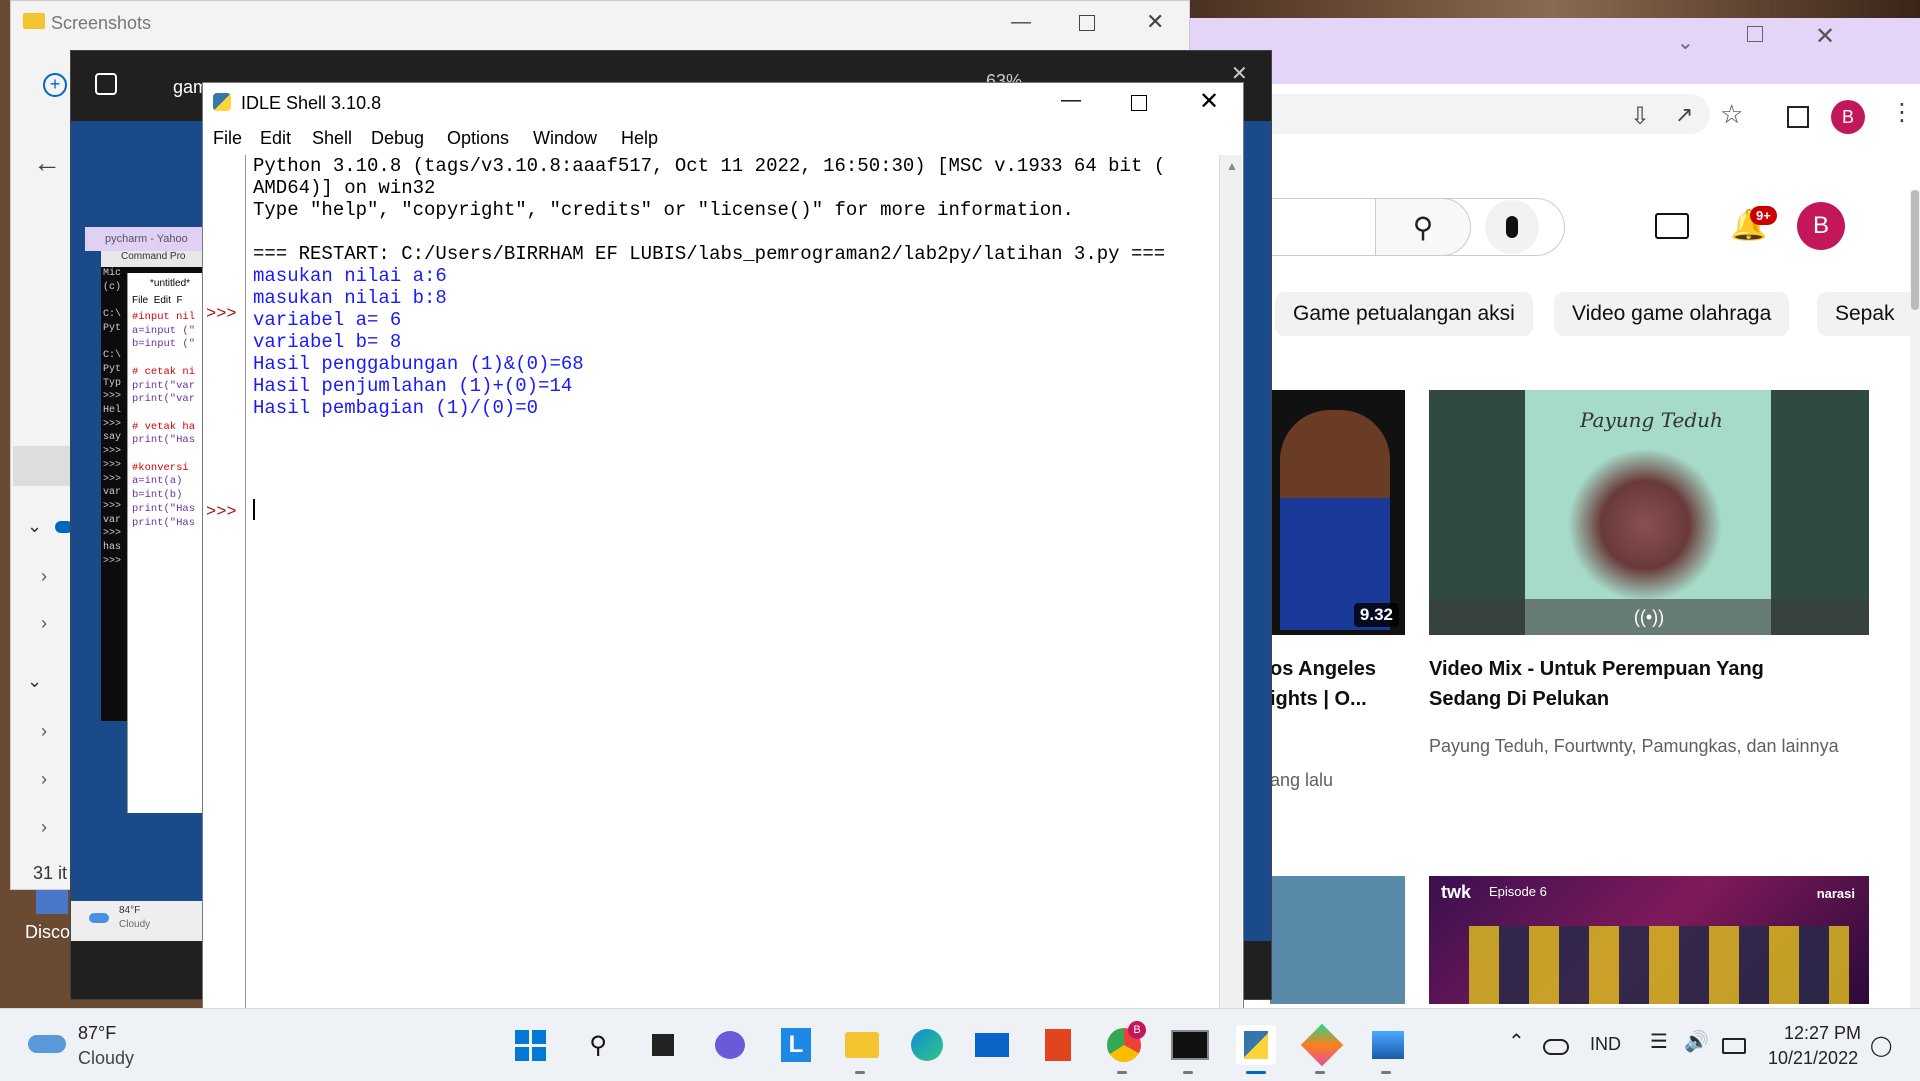 The width and height of the screenshot is (1920, 1081). What do you see at coordinates (1813, 1058) in the screenshot?
I see `clock-date: 10/21/2022` at bounding box center [1813, 1058].